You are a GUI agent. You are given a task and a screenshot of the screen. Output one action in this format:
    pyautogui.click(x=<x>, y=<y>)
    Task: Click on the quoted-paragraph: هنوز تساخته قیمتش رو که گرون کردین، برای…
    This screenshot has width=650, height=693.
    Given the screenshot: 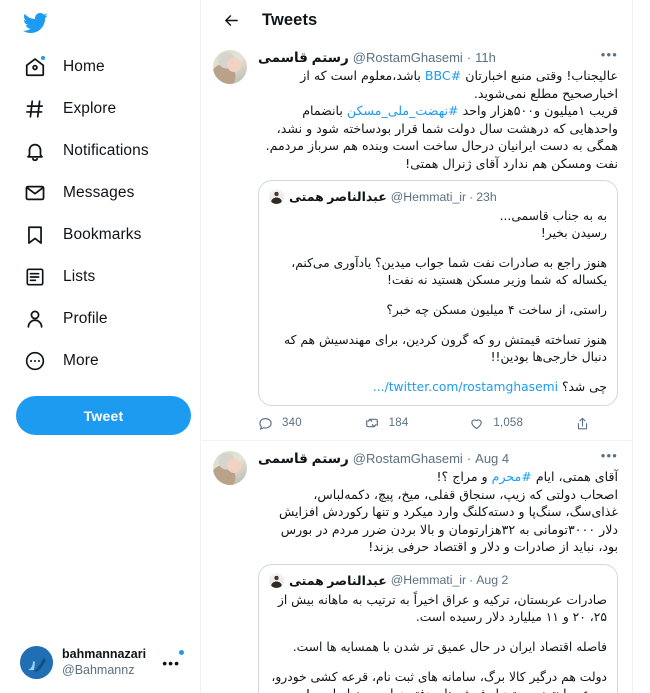 What is the action you would take?
    pyautogui.click(x=445, y=348)
    